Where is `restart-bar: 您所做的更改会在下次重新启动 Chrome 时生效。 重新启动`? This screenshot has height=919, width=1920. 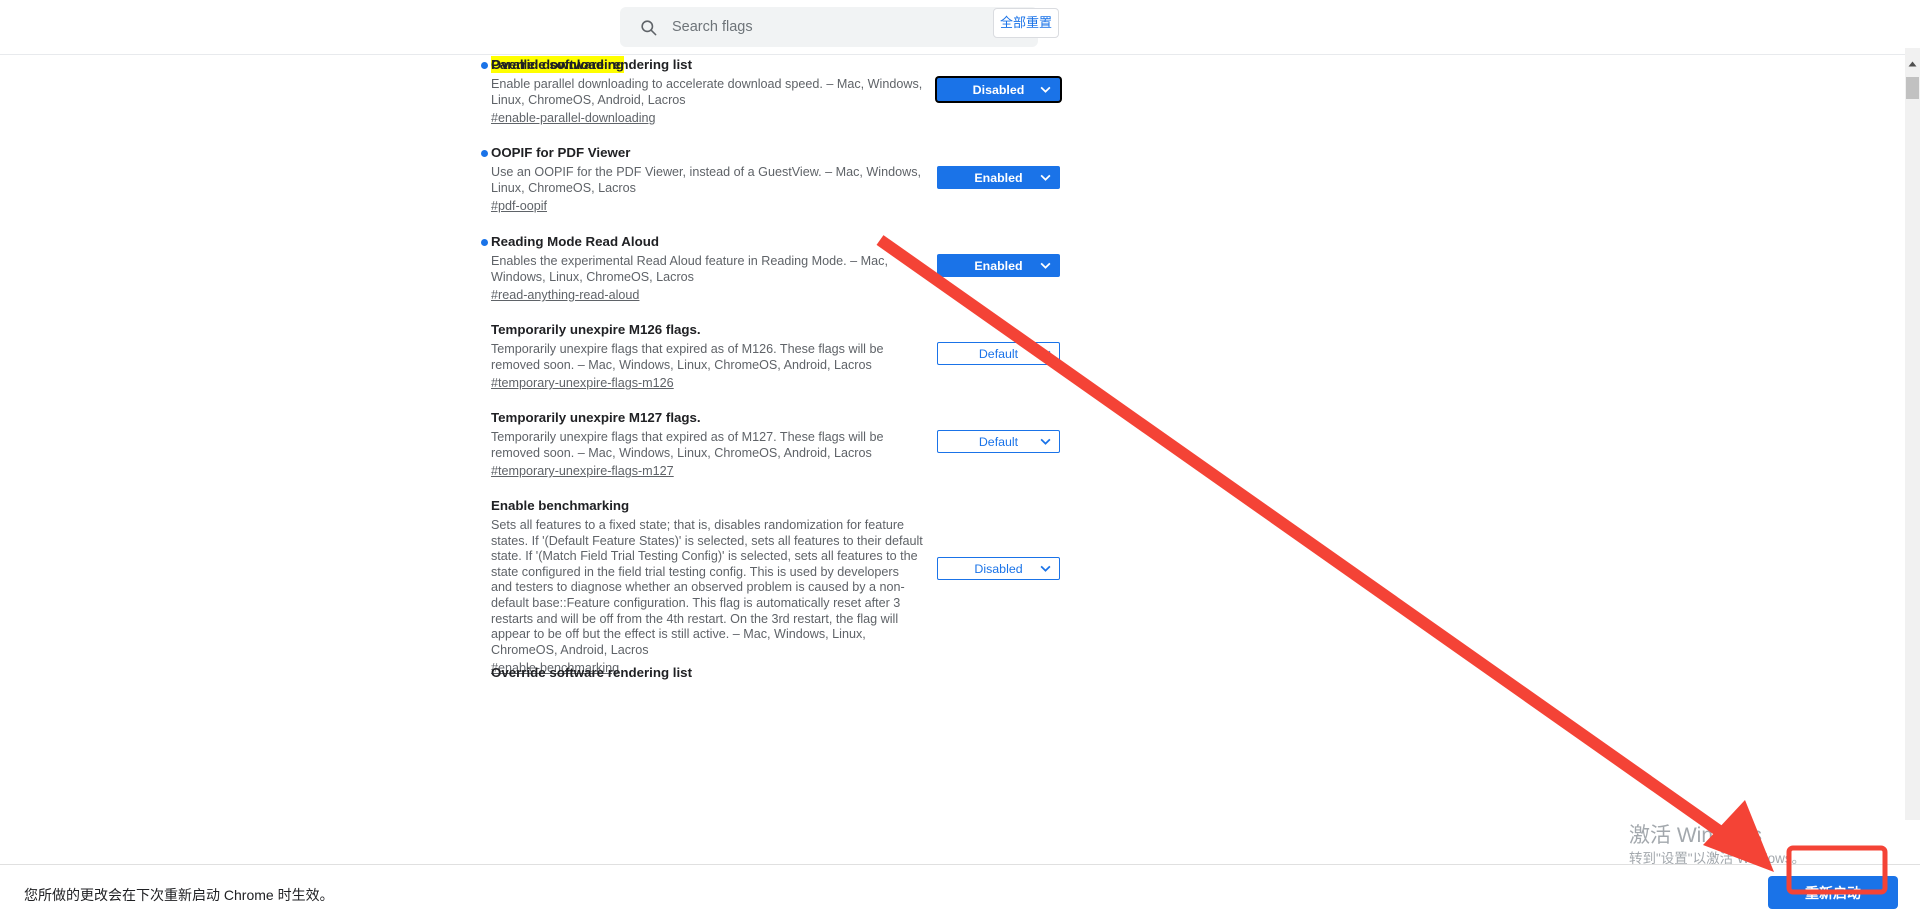
restart-bar: 您所做的更改会在下次重新启动 Chrome 时生效。 重新启动 is located at coordinates (960, 891).